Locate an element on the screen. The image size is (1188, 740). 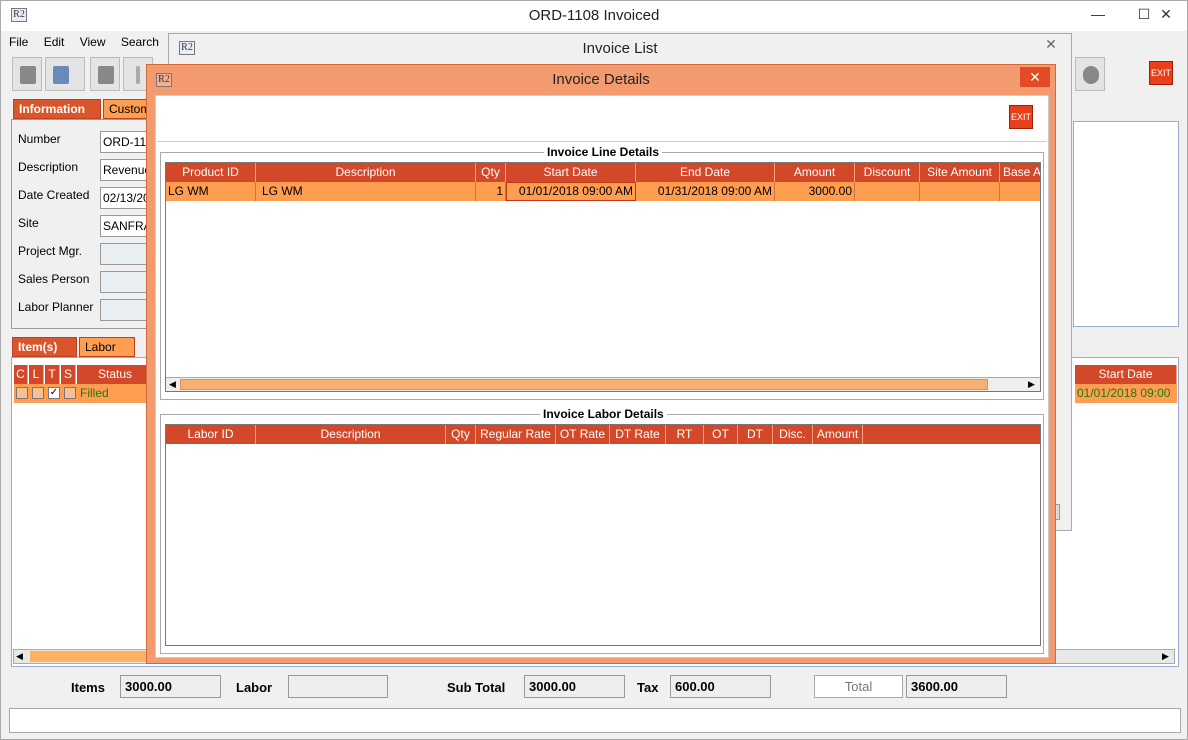
total-button: Total is located at coordinates (858, 686).